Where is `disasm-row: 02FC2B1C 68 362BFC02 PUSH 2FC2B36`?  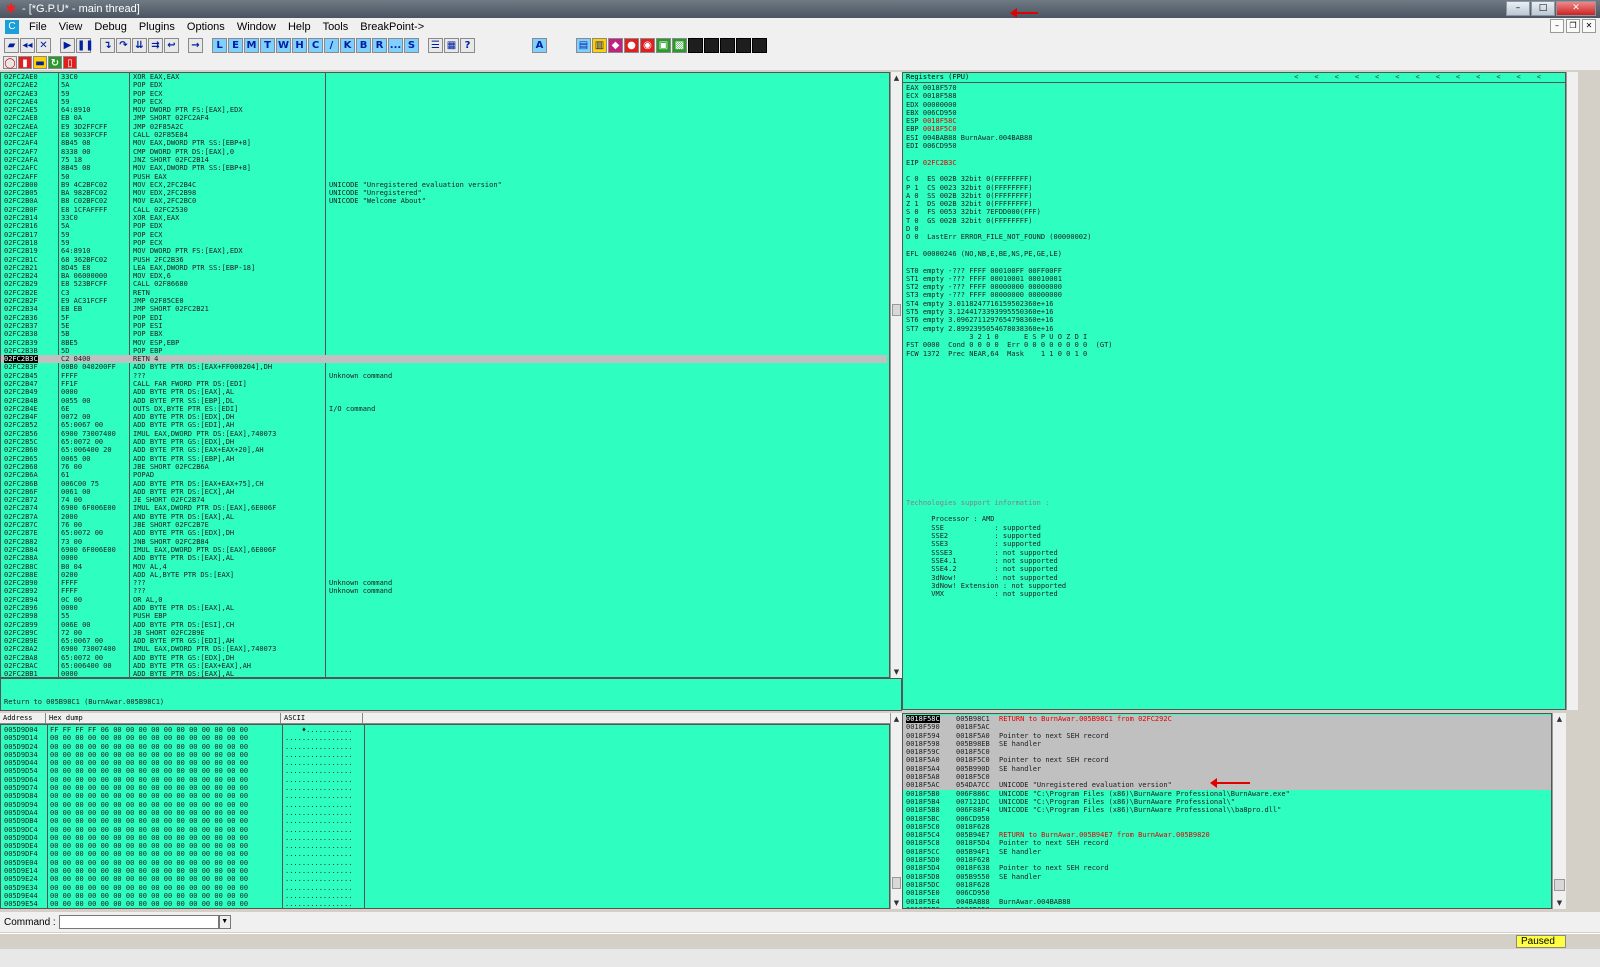 disasm-row: 02FC2B1C 68 362BFC02 PUSH 2FC2B36 is located at coordinates (444, 260).